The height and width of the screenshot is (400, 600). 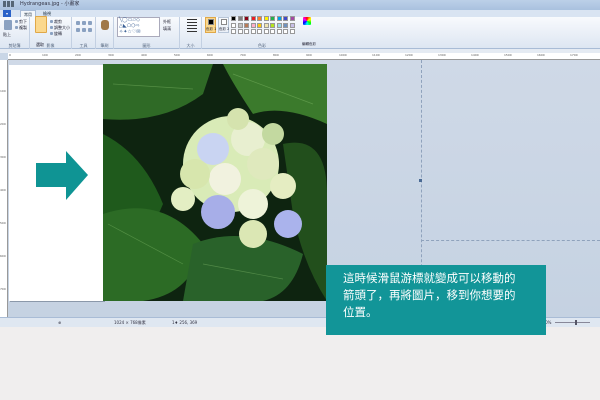 I want to click on zoom-slider-thumb, so click(x=576, y=322).